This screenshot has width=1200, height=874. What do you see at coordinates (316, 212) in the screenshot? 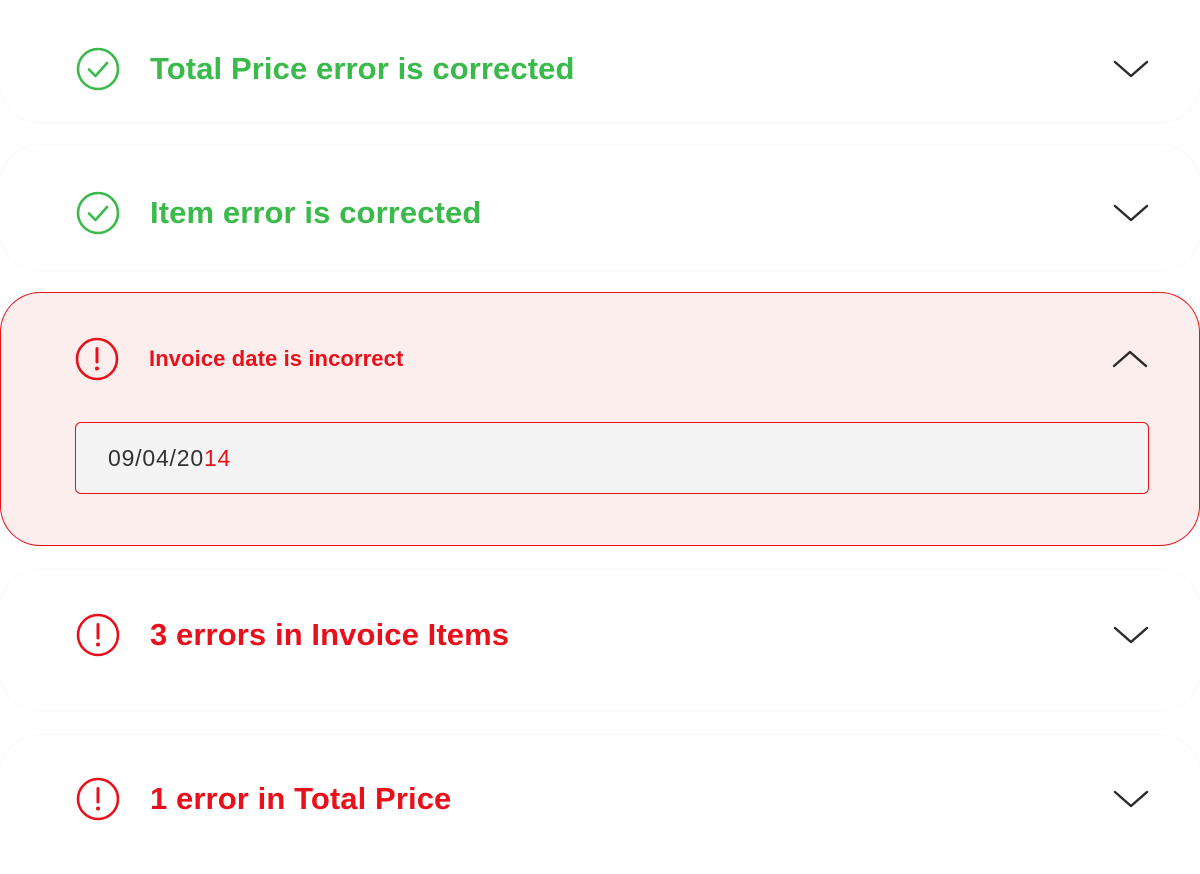
I see `accordion-title: Item error is corrected` at bounding box center [316, 212].